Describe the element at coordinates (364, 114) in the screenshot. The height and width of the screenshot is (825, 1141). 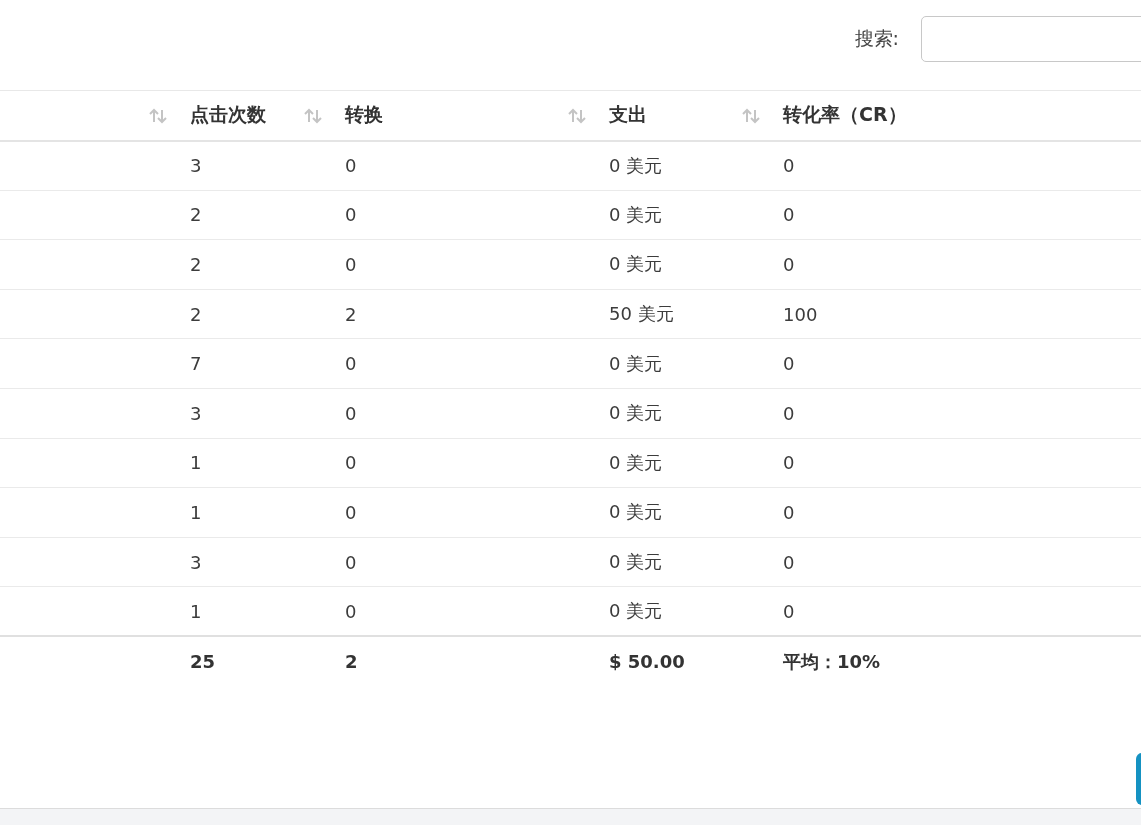
I see `column-header: 转换` at that location.